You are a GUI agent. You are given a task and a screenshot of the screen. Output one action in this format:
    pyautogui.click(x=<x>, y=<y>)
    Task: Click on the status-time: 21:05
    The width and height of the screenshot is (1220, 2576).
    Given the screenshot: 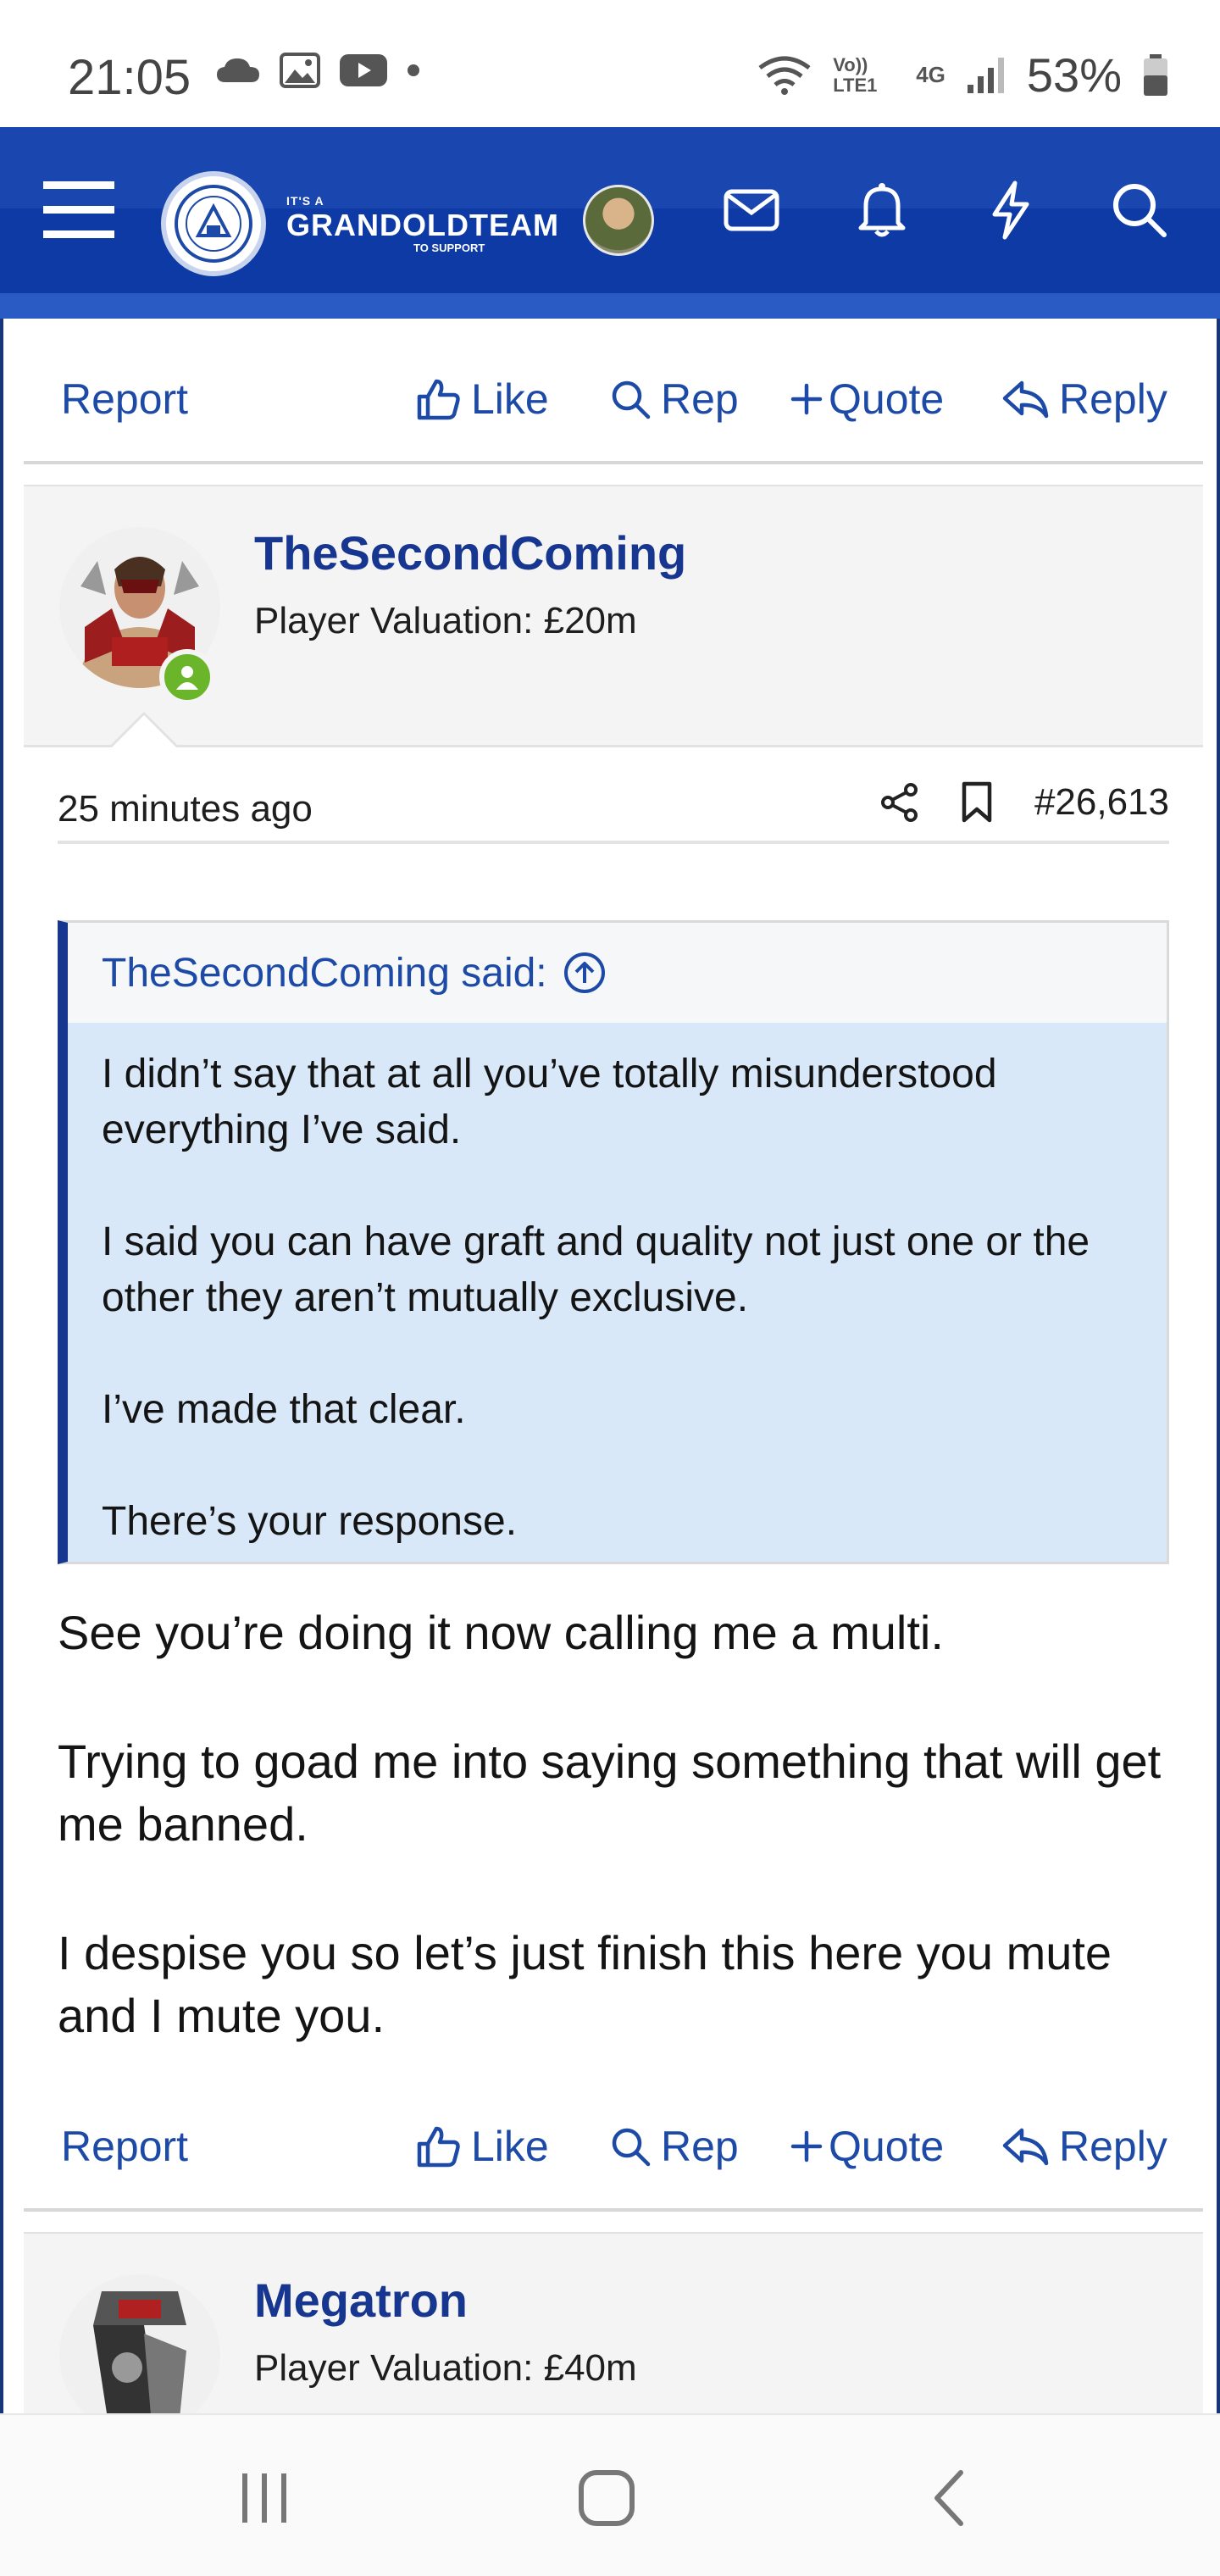 What is the action you would take?
    pyautogui.click(x=129, y=77)
    